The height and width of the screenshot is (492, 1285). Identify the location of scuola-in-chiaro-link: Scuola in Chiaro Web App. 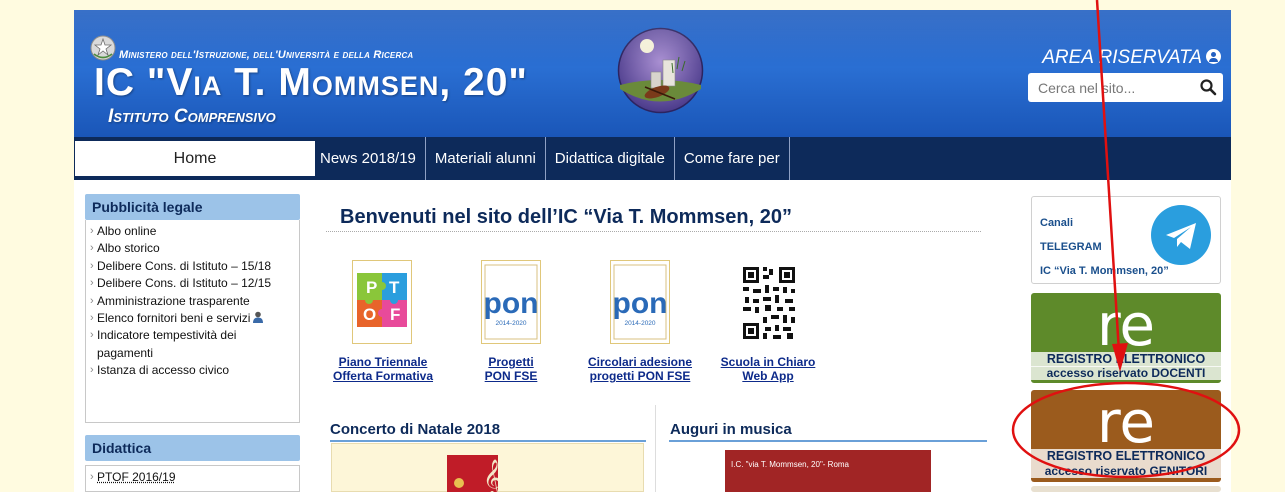
(768, 369).